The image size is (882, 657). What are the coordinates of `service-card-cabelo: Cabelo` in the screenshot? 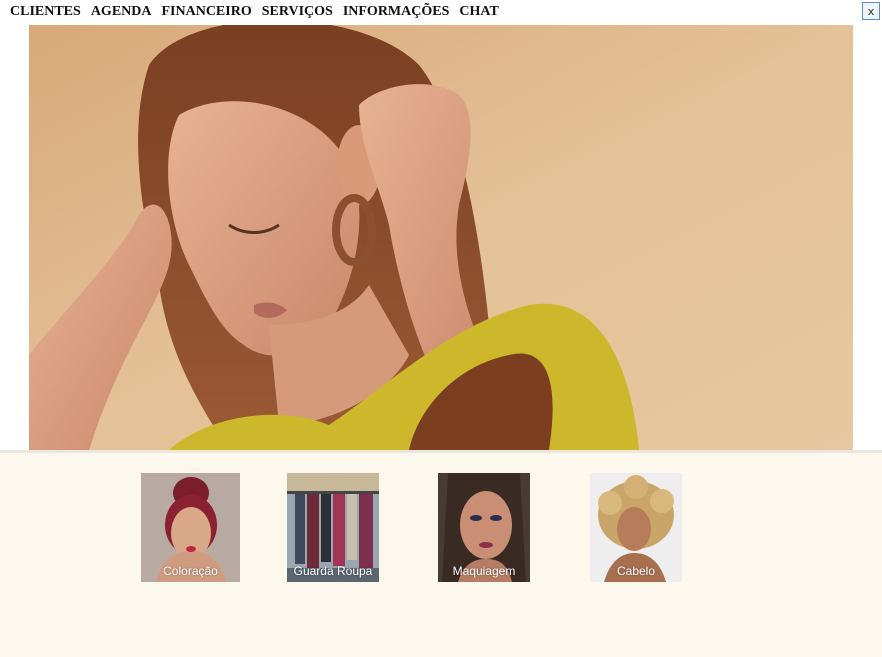 It's located at (636, 527).